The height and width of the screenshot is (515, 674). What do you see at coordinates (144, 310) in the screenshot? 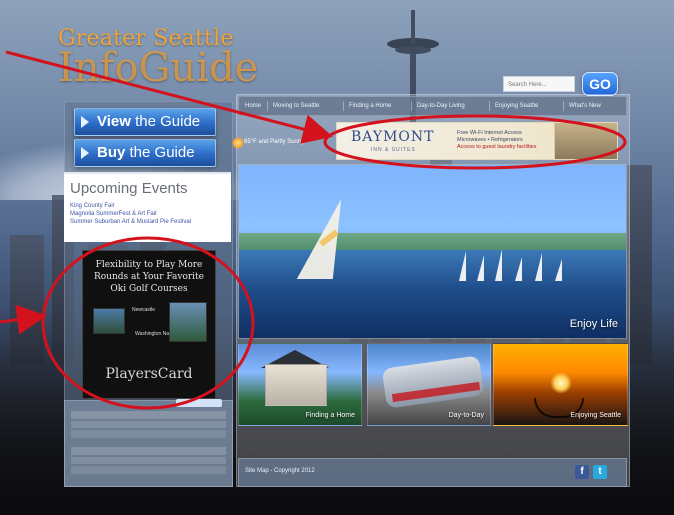
I see `golf-ad-small-1: Newcastle` at bounding box center [144, 310].